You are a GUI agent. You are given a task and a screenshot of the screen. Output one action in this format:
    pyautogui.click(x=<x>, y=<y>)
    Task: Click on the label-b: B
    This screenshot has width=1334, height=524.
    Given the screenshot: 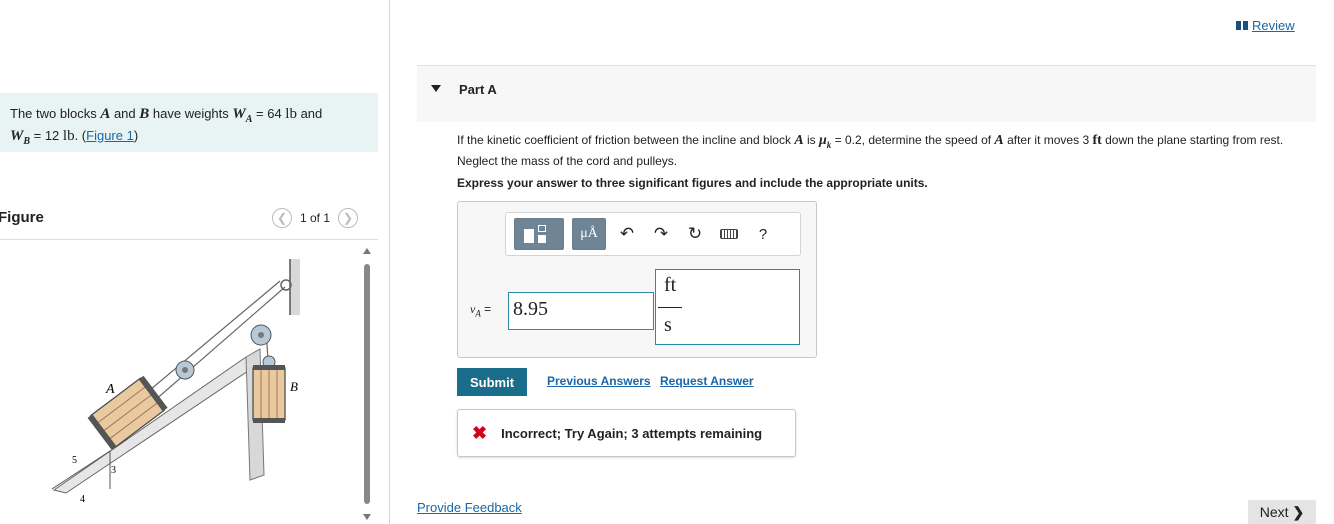 What is the action you would take?
    pyautogui.click(x=294, y=386)
    